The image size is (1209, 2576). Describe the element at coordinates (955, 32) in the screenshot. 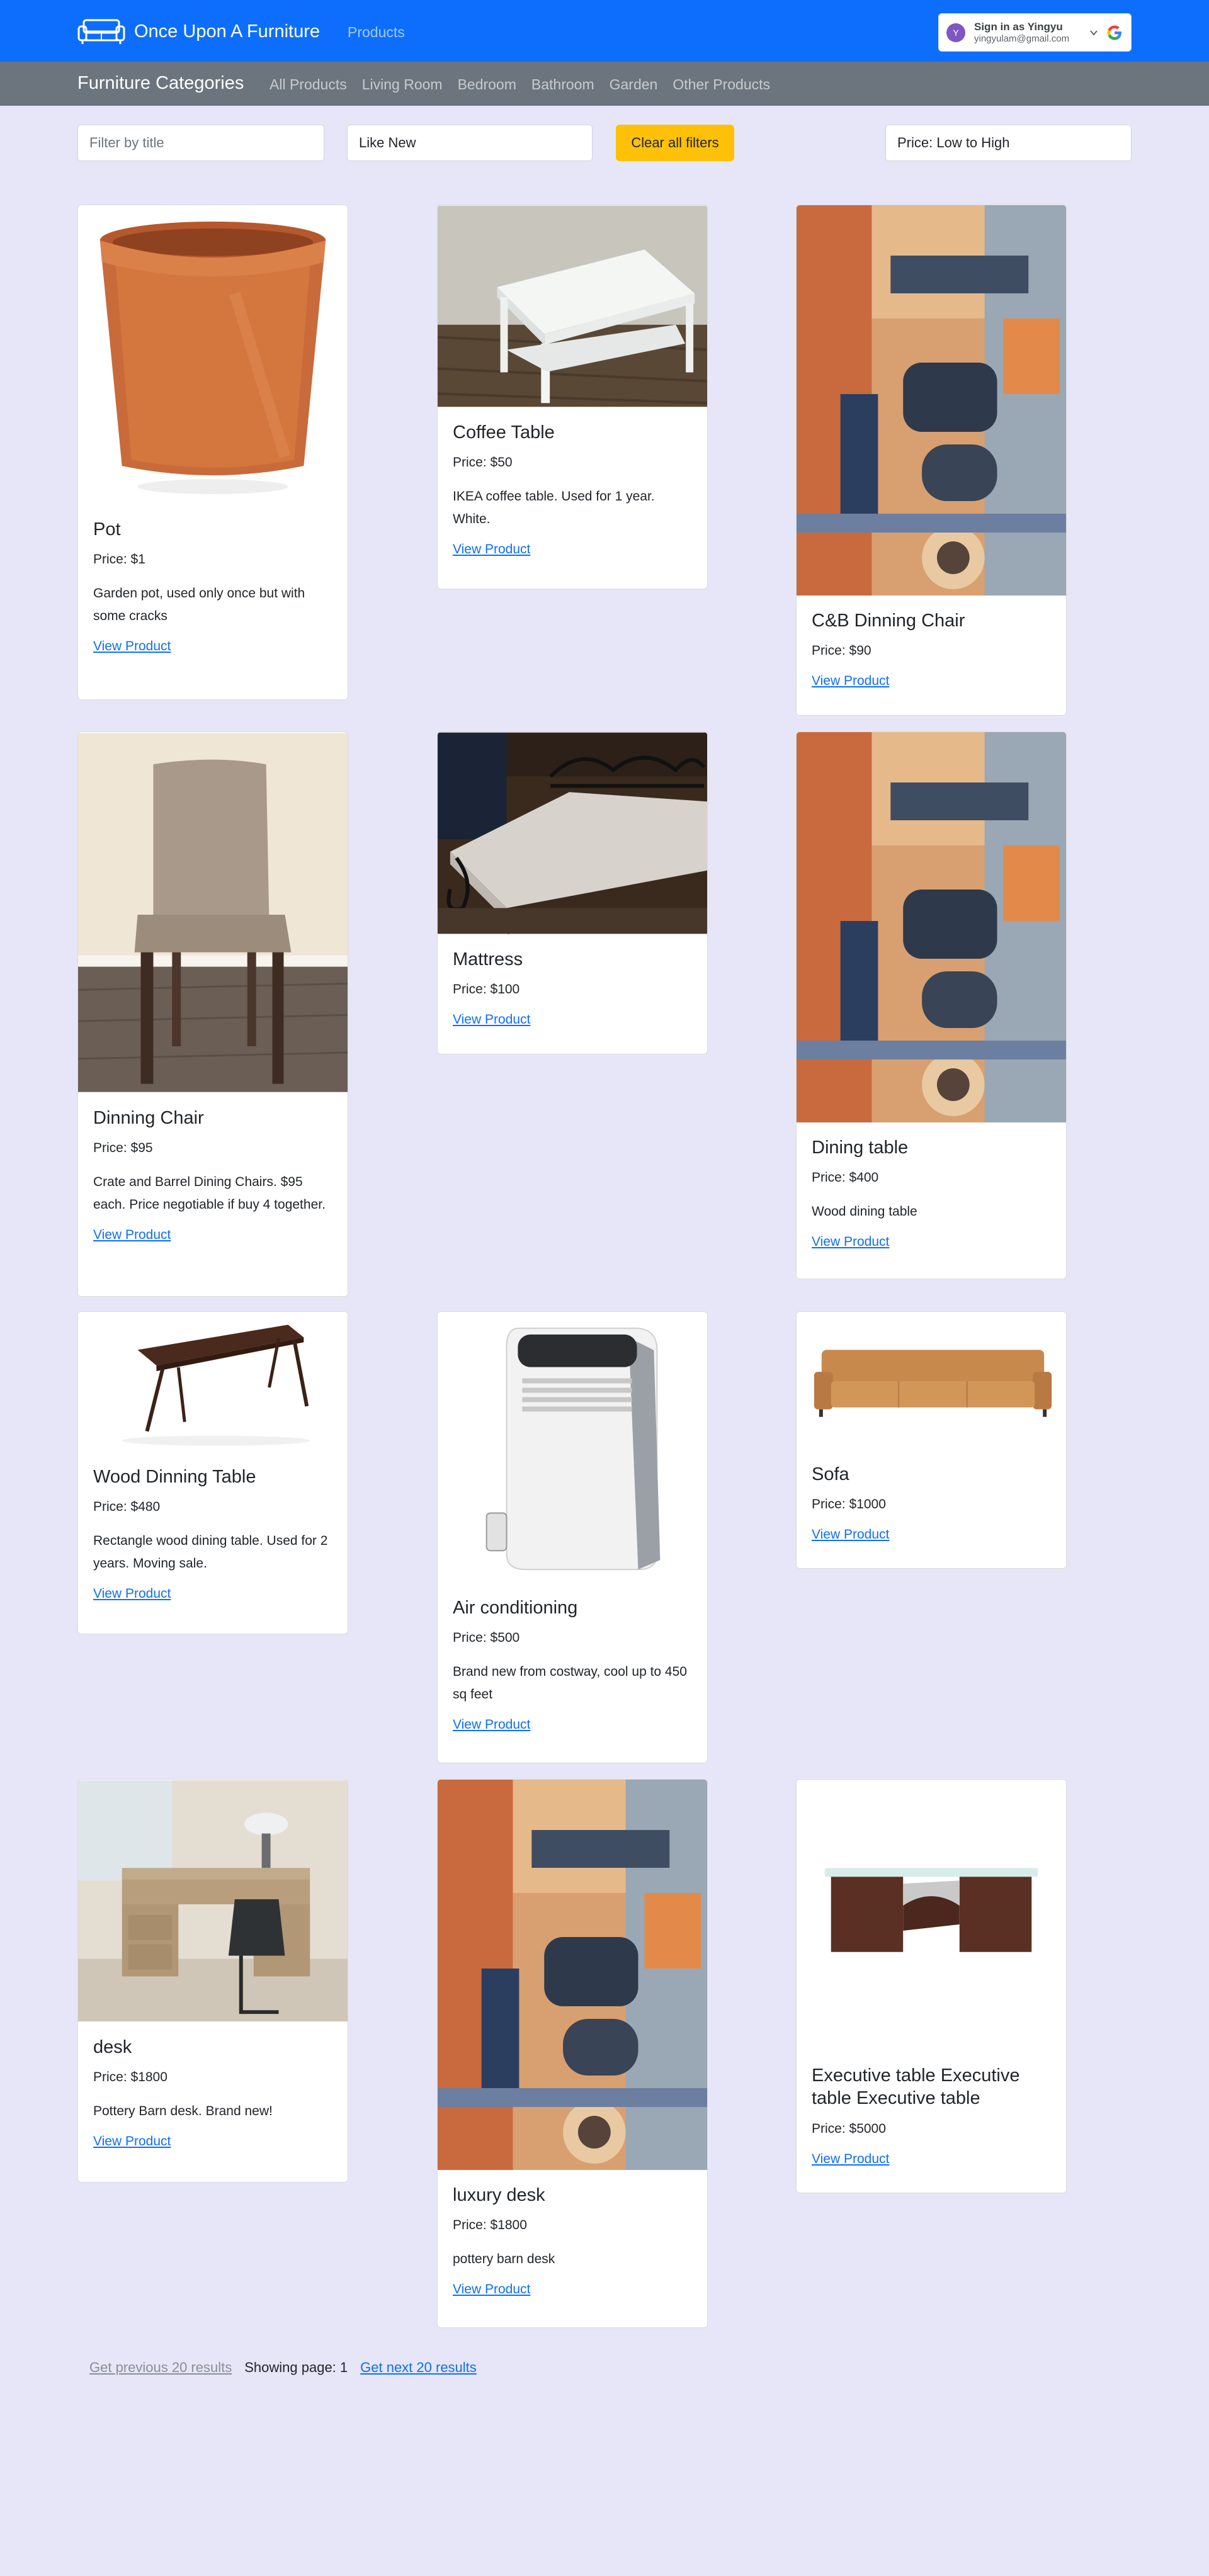

I see `avatar: Y` at that location.